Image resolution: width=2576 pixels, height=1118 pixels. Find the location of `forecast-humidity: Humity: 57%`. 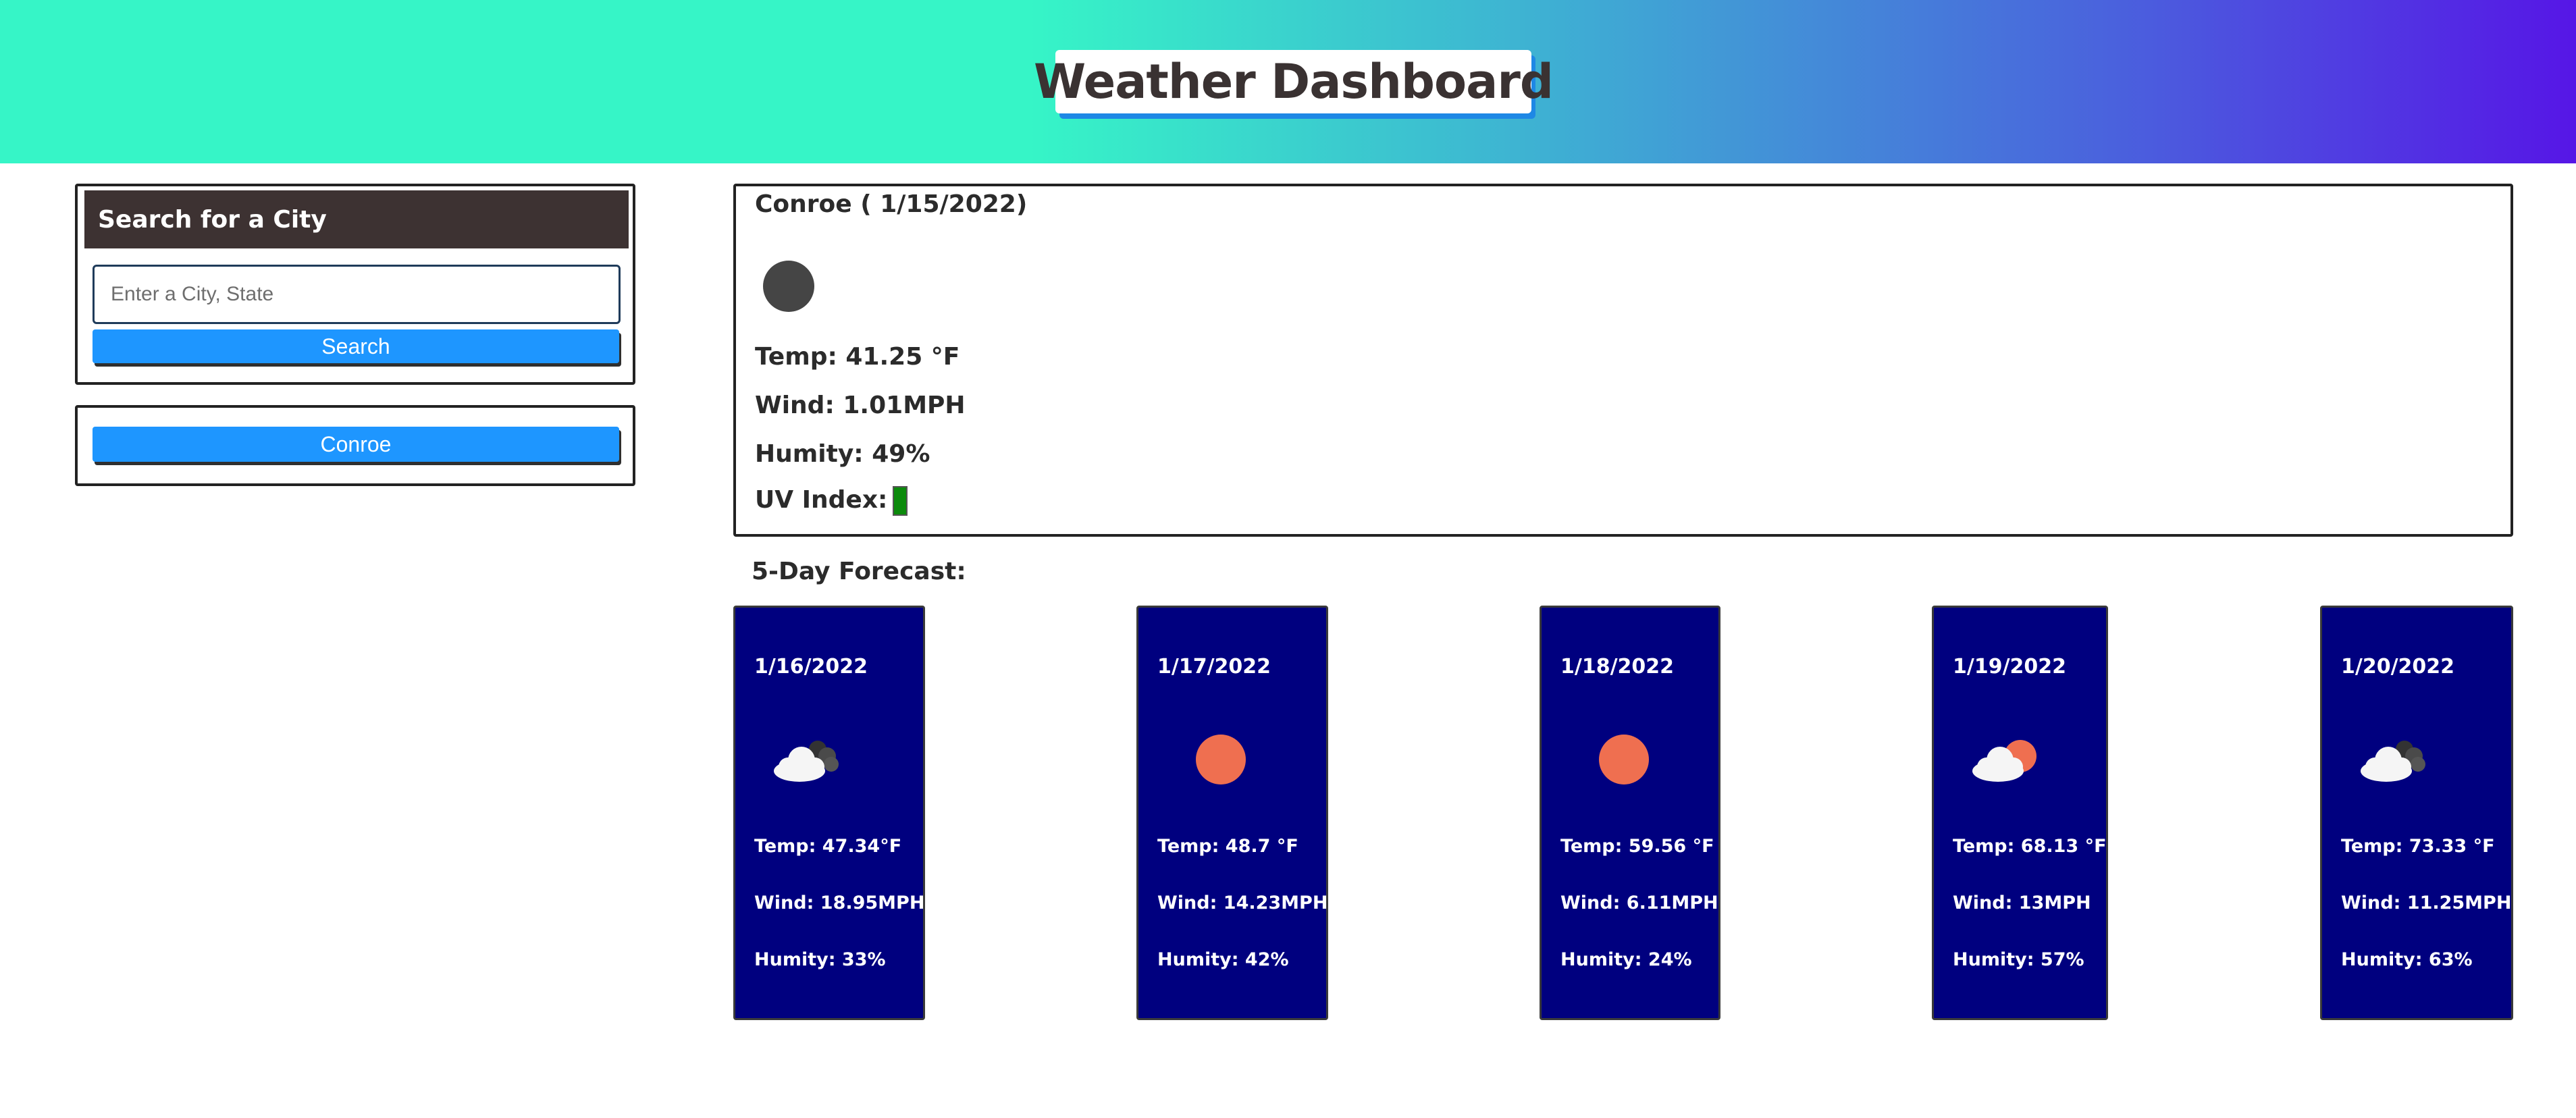

forecast-humidity: Humity: 57% is located at coordinates (2019, 959).